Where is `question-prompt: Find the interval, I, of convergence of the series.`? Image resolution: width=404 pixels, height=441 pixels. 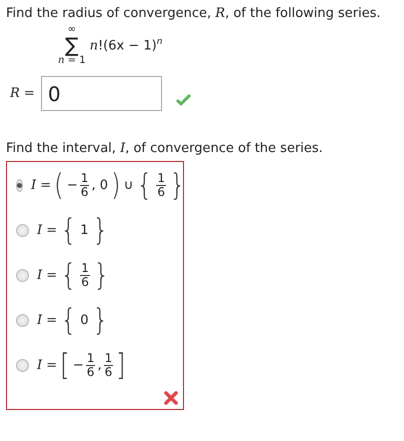 question-prompt: Find the interval, I, of convergence of the series. is located at coordinates (165, 149).